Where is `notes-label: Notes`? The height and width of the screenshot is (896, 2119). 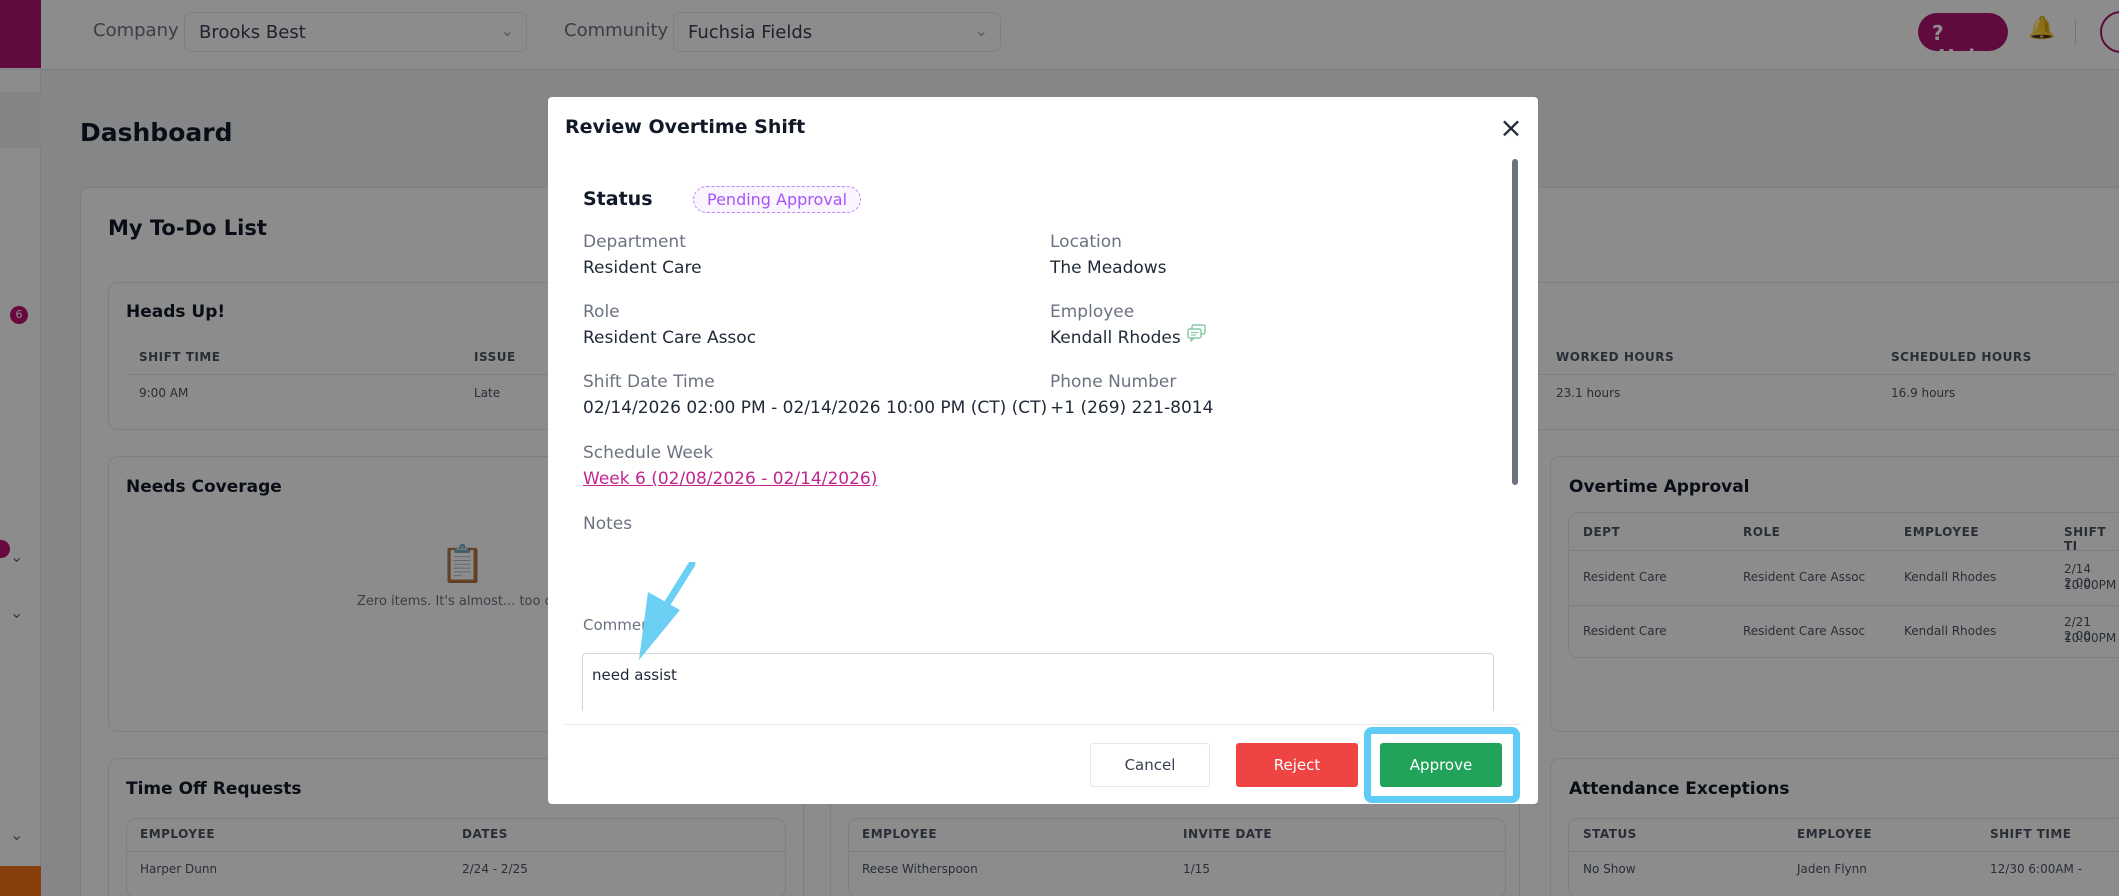 notes-label: Notes is located at coordinates (608, 524).